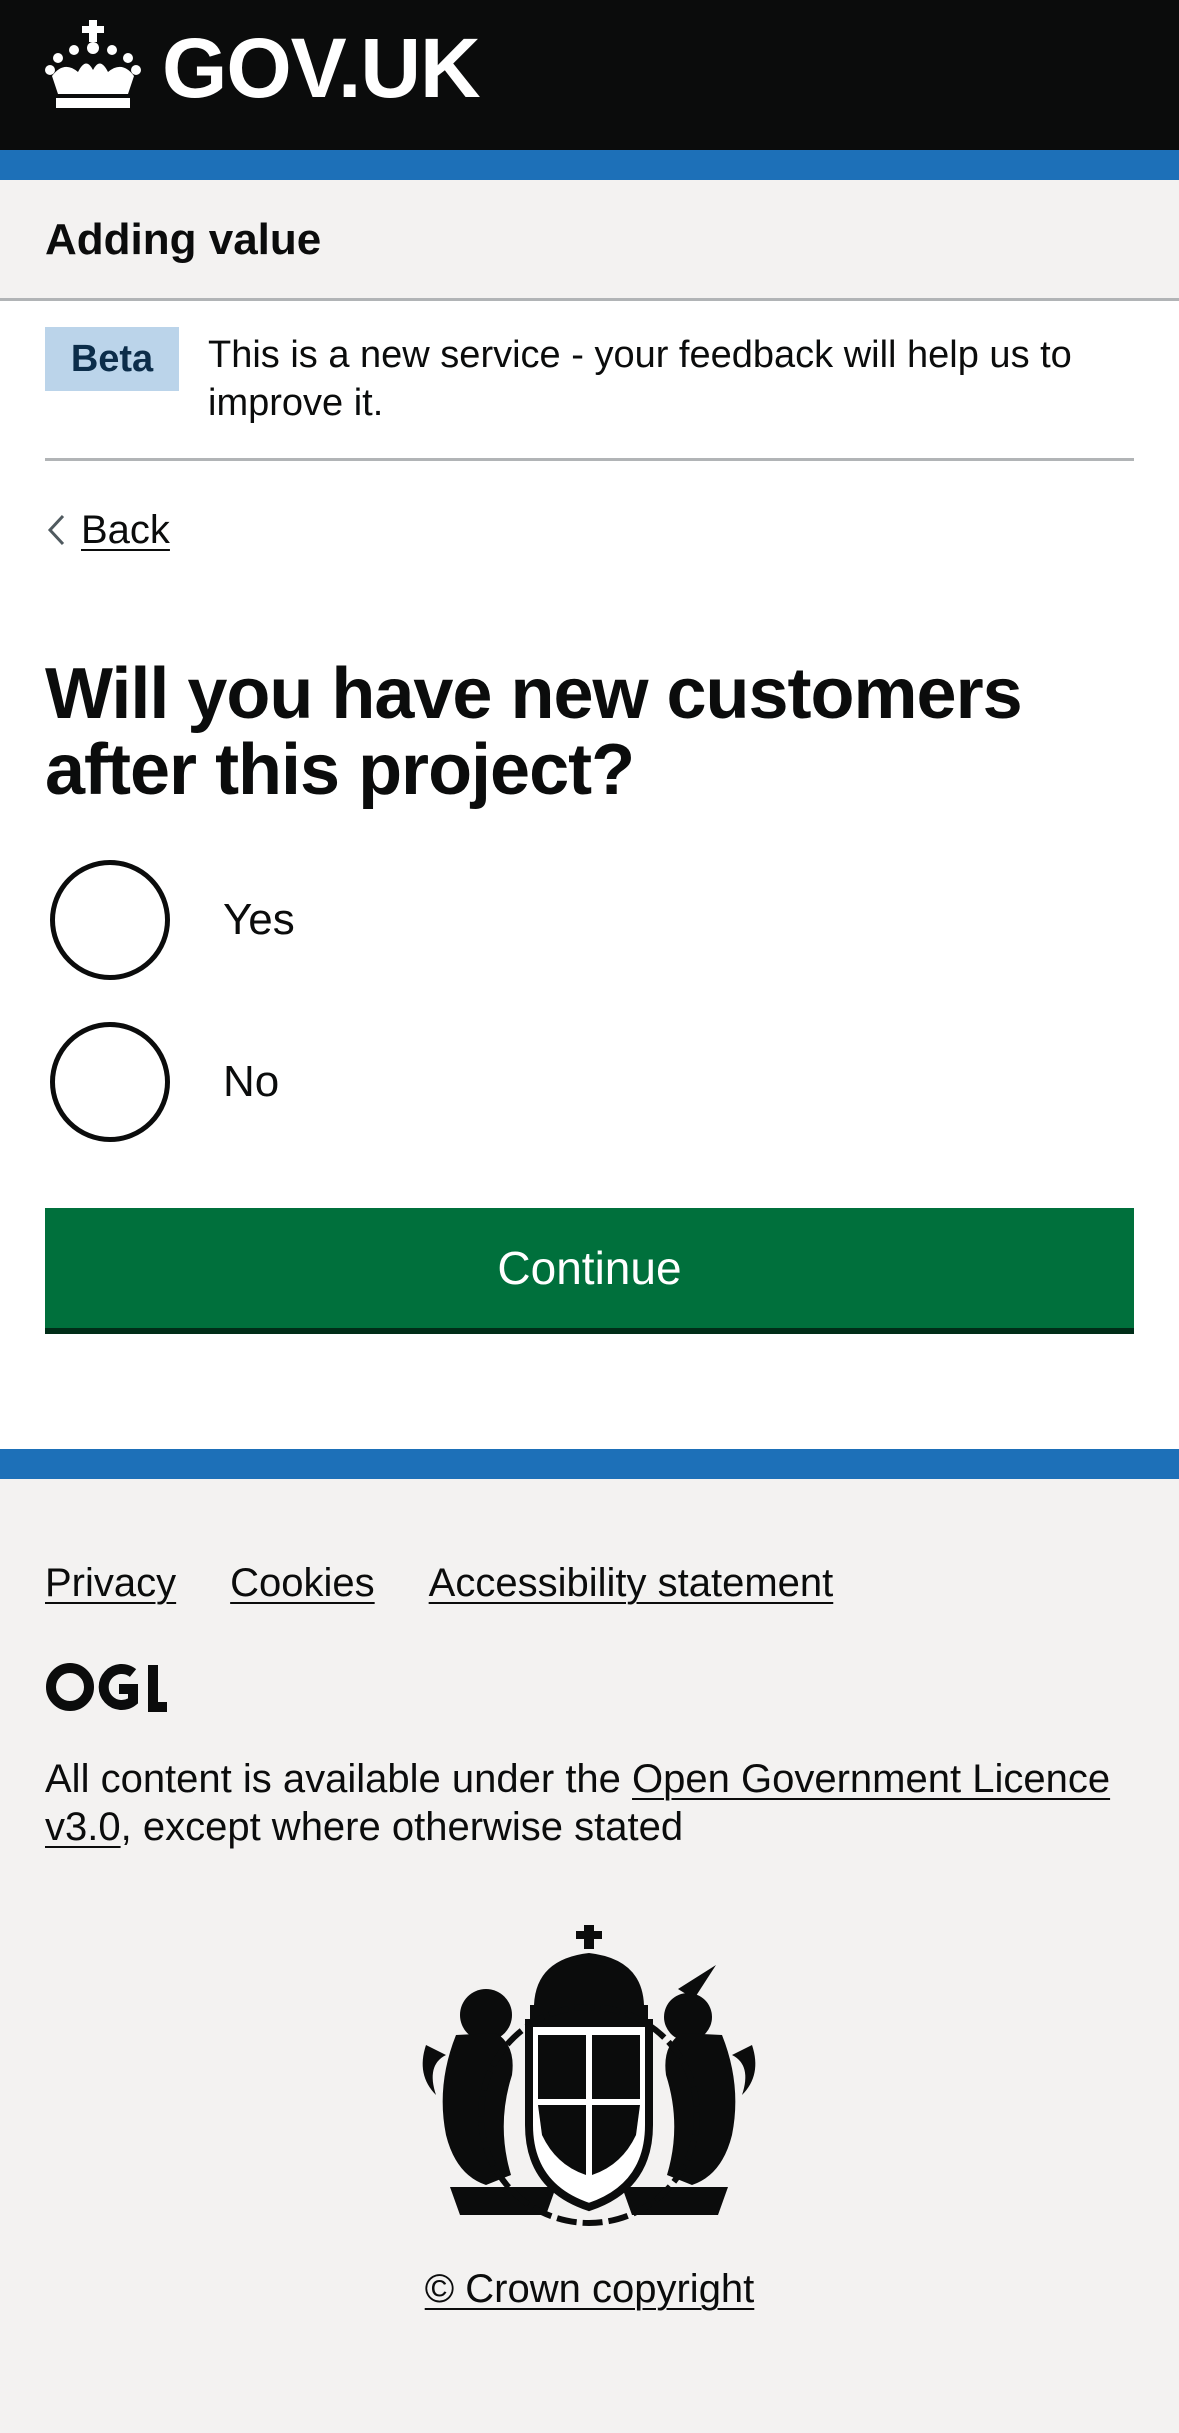 This screenshot has height=2433, width=1179. Describe the element at coordinates (93, 64) in the screenshot. I see `crown-icon` at that location.